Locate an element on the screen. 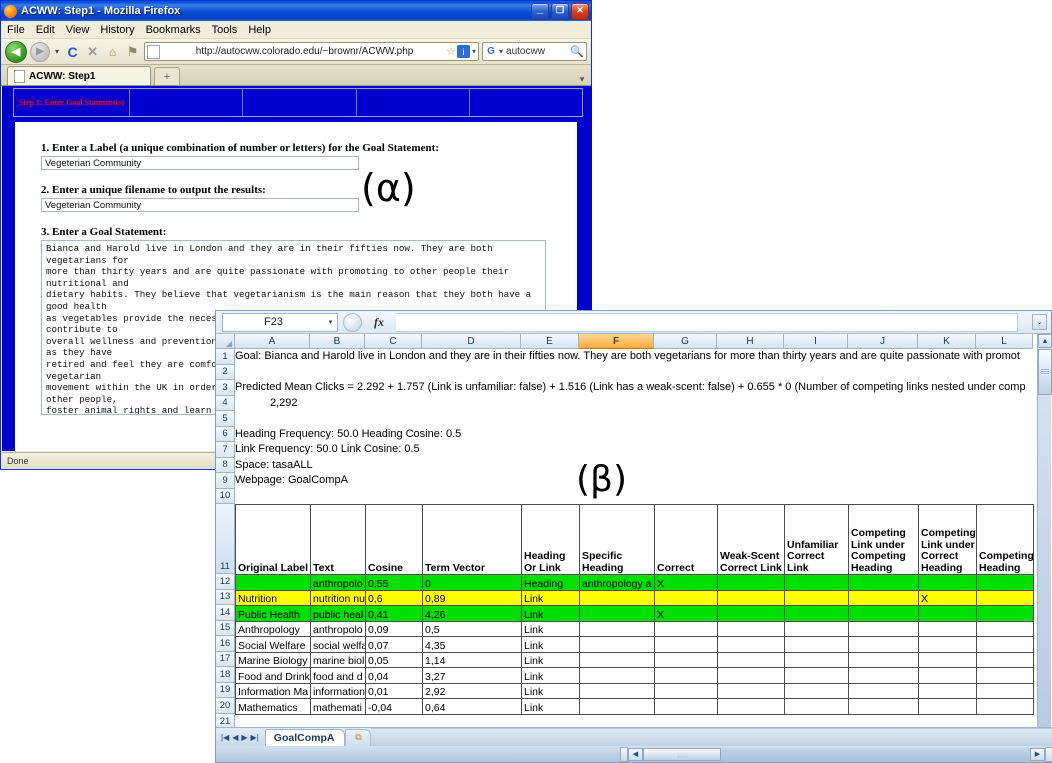 The image size is (1052, 763). select-all-corner is located at coordinates (225, 341).